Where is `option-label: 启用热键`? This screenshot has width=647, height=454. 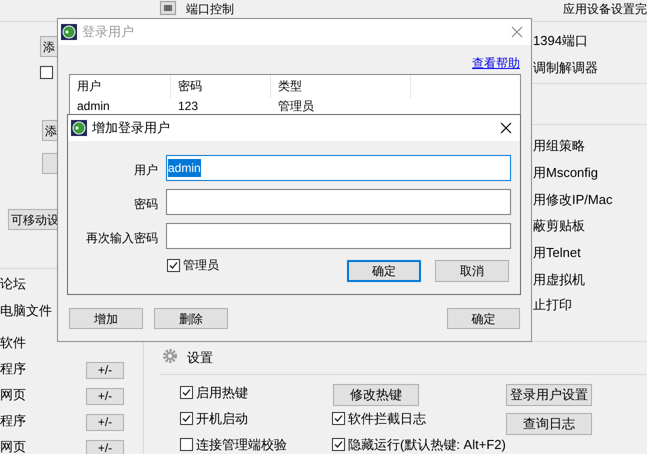
option-label: 启用热键 is located at coordinates (222, 392).